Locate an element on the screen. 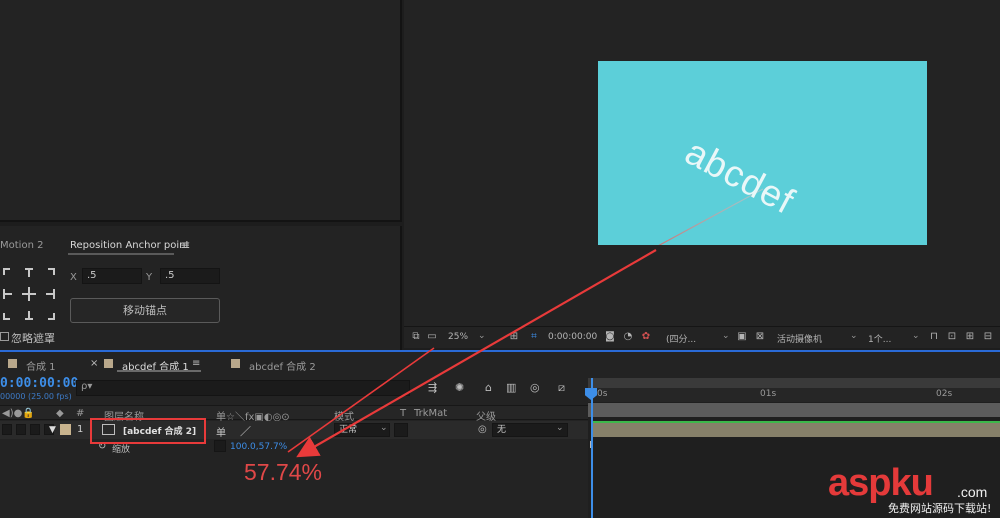 The height and width of the screenshot is (518, 1000). layer-index: 1 is located at coordinates (80, 429).